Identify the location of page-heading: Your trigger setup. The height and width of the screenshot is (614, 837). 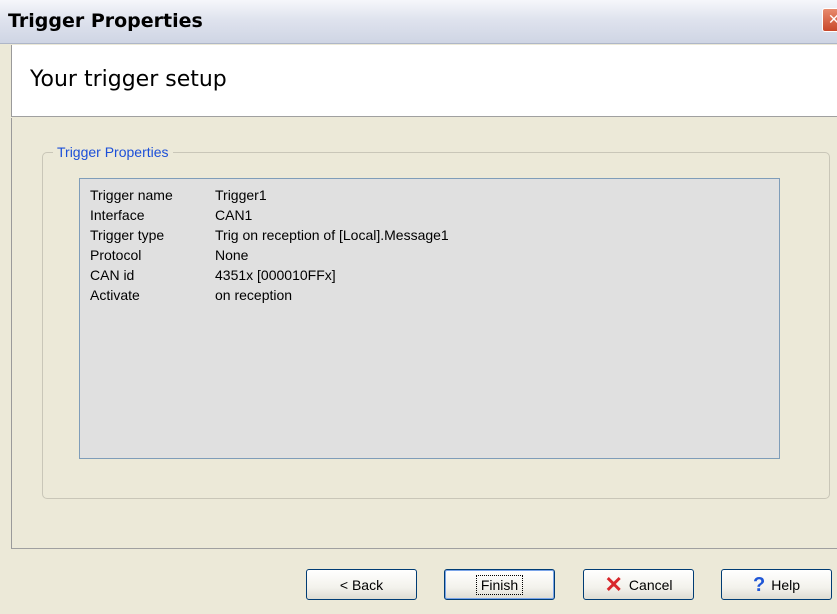
(128, 79).